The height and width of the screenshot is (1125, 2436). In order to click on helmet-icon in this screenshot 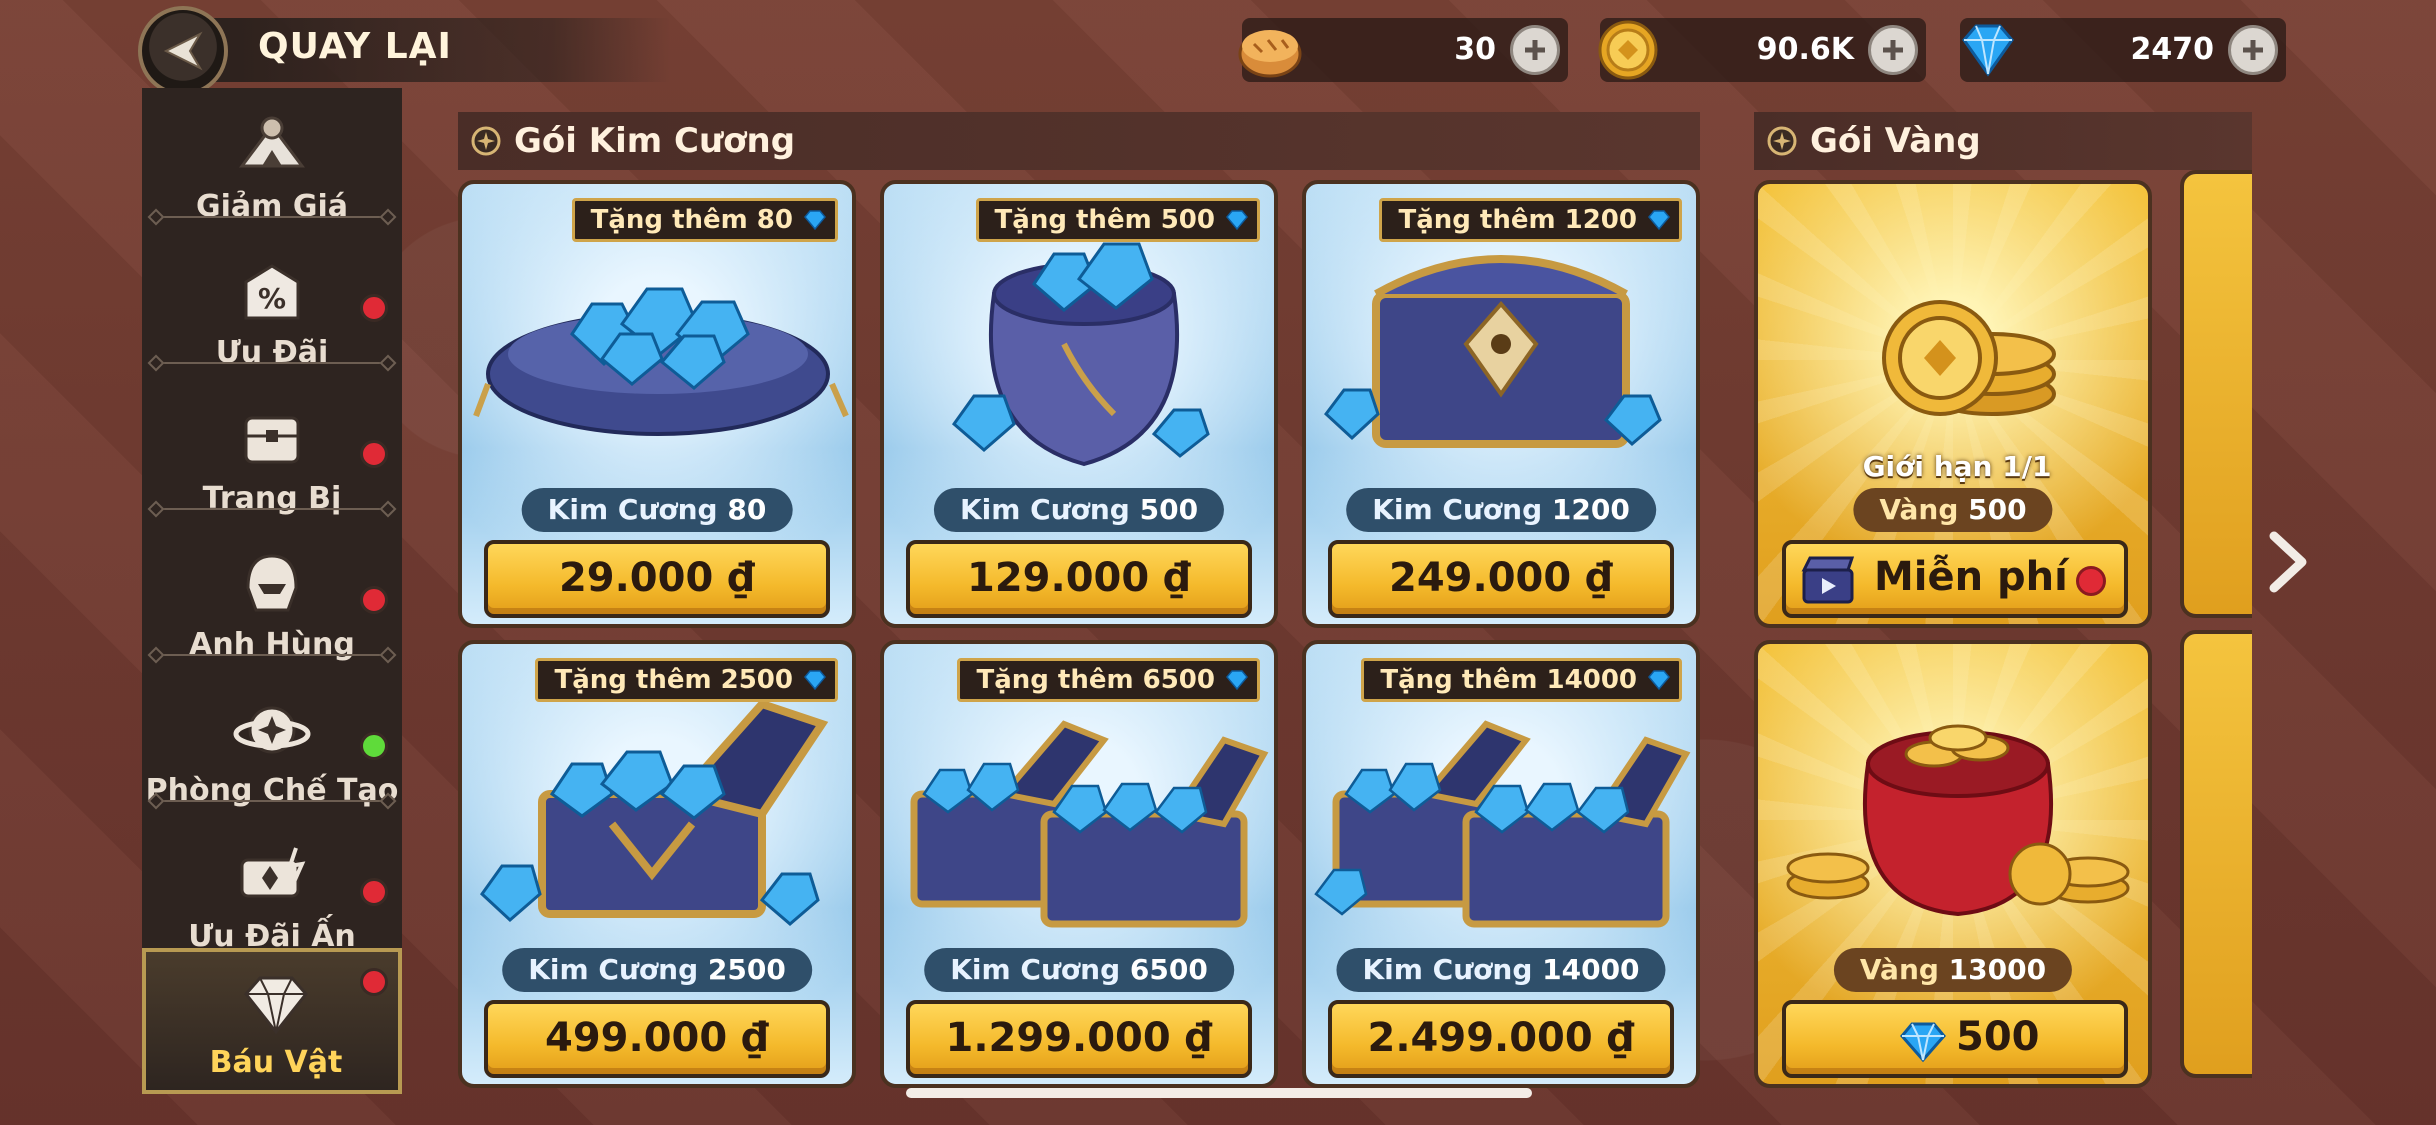, I will do `click(272, 583)`.